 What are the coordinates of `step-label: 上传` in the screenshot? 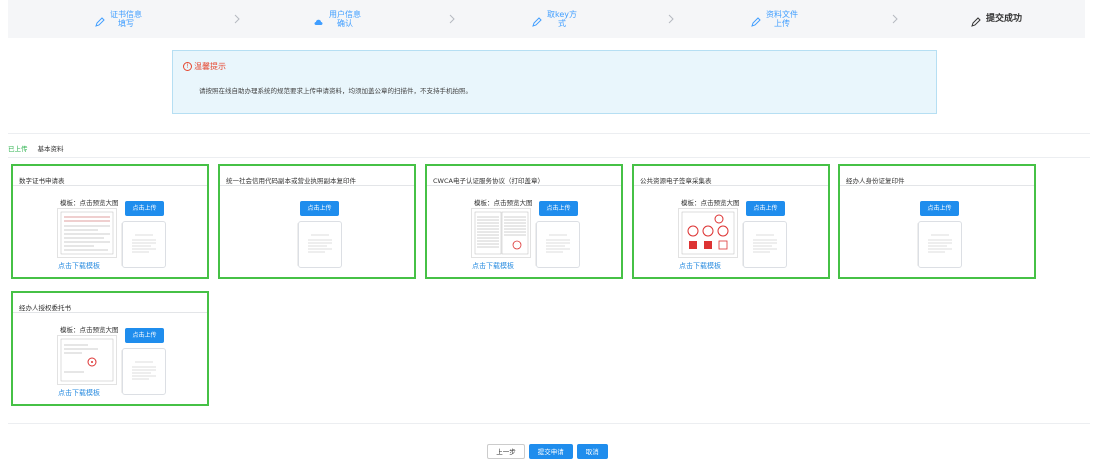 It's located at (782, 23).